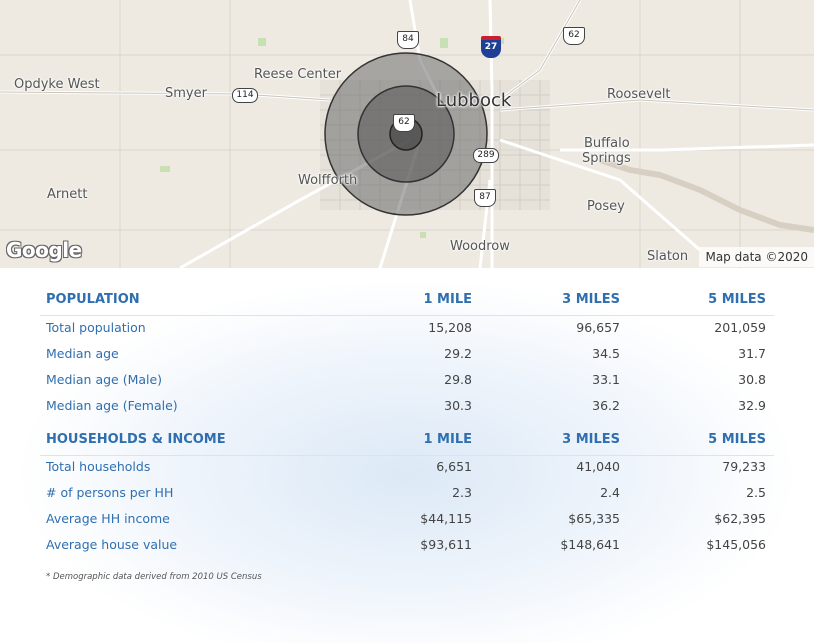 This screenshot has height=643, width=814. I want to click on value-5-miles: 79,233, so click(744, 466).